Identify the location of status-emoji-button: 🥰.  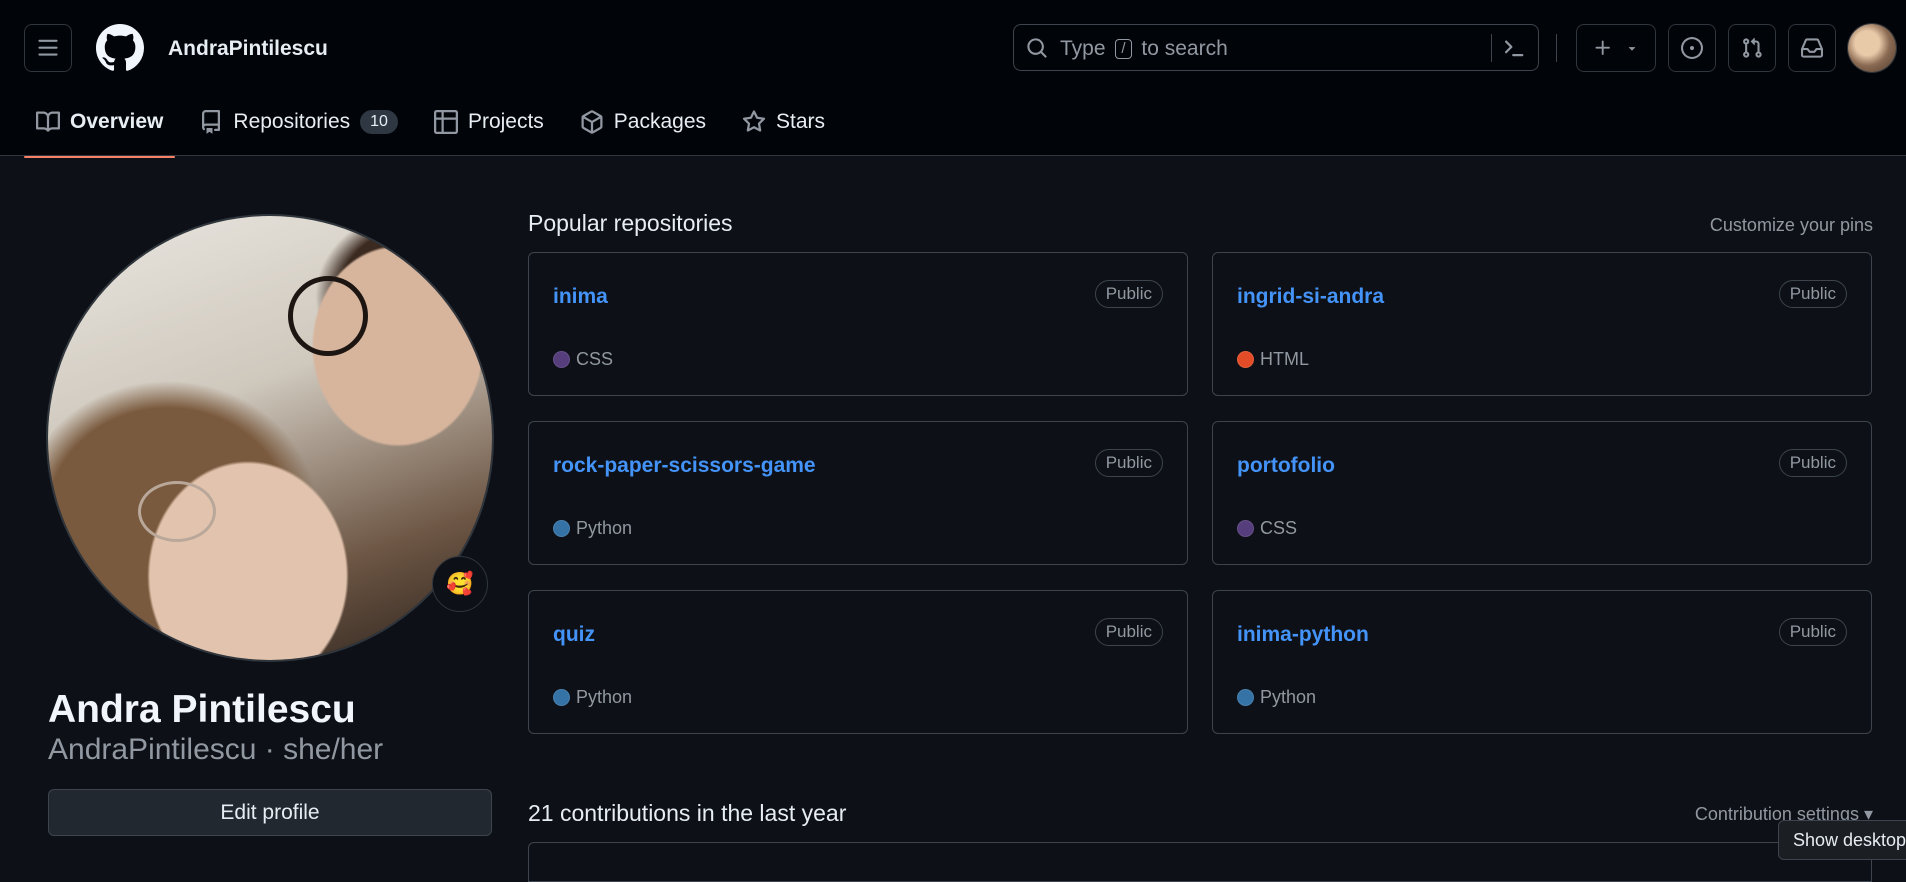
(460, 584).